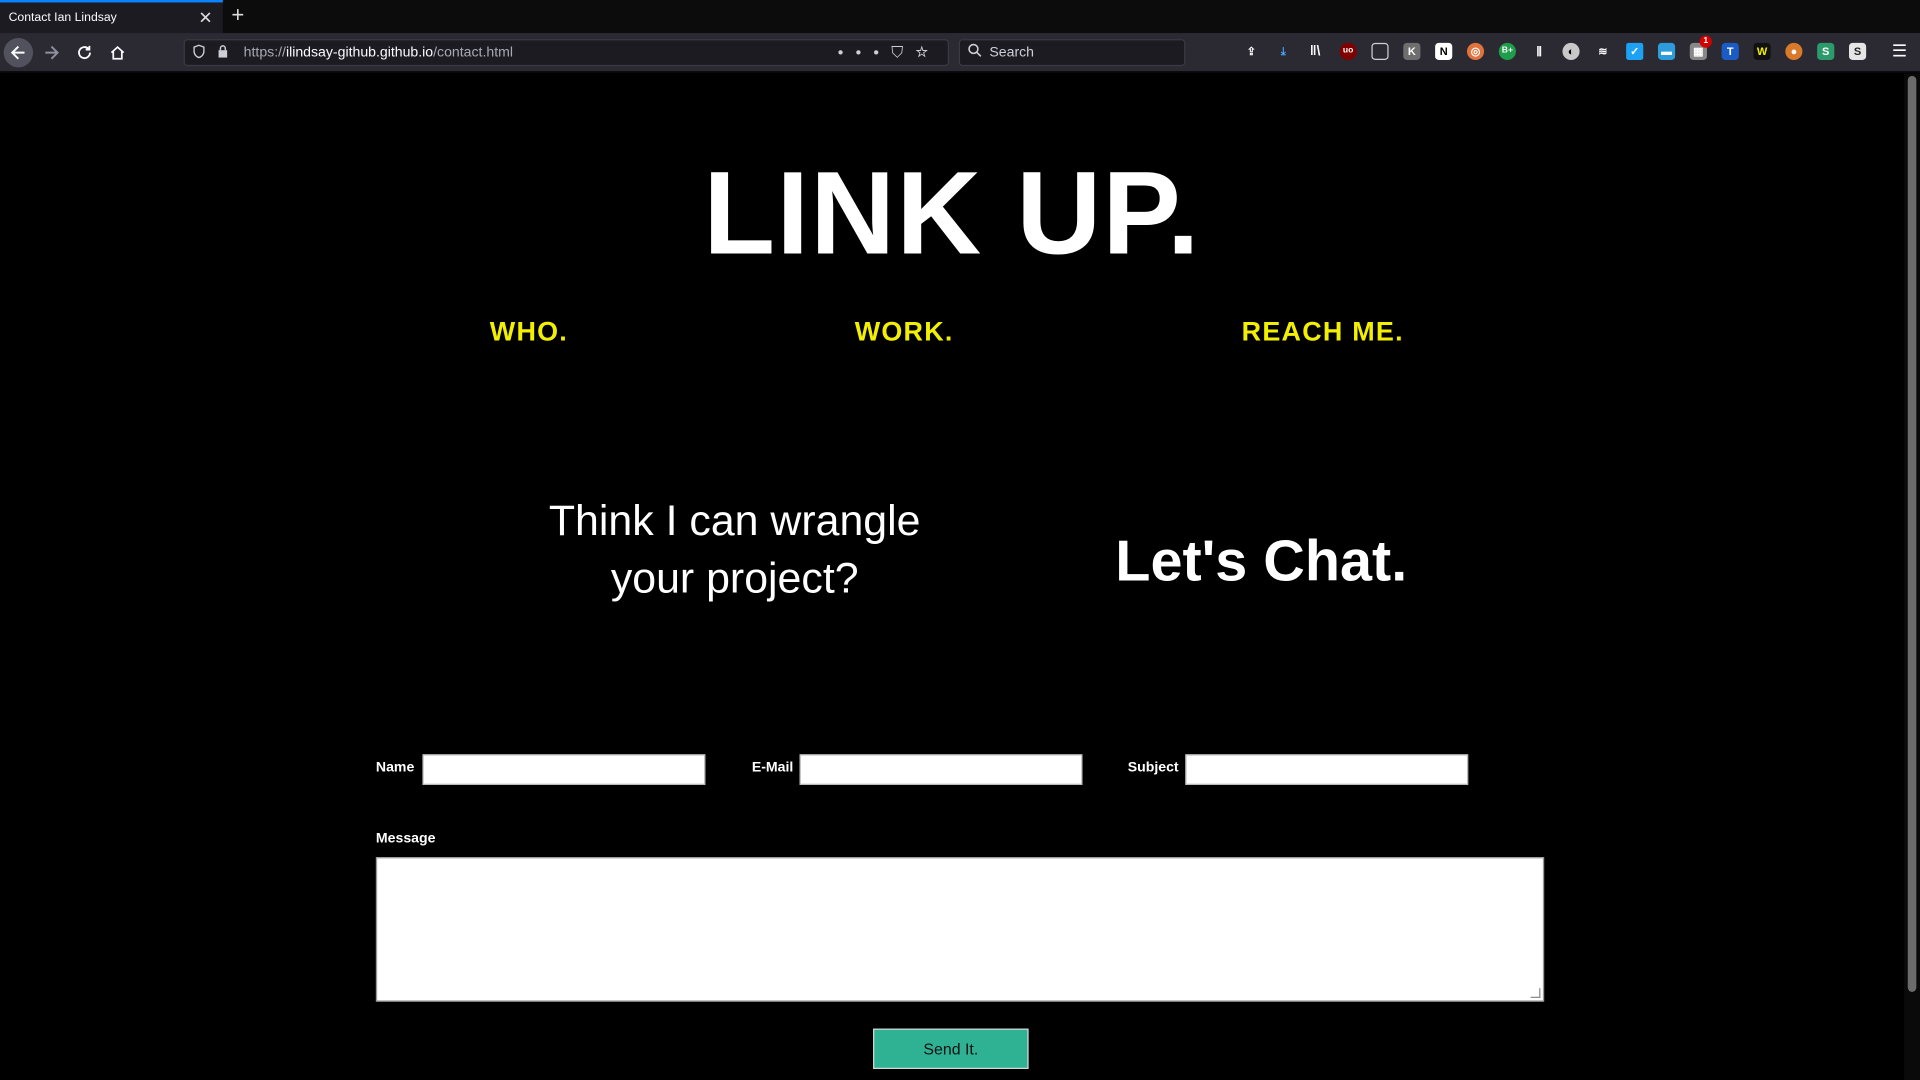  I want to click on url-path: /contact.html, so click(473, 53).